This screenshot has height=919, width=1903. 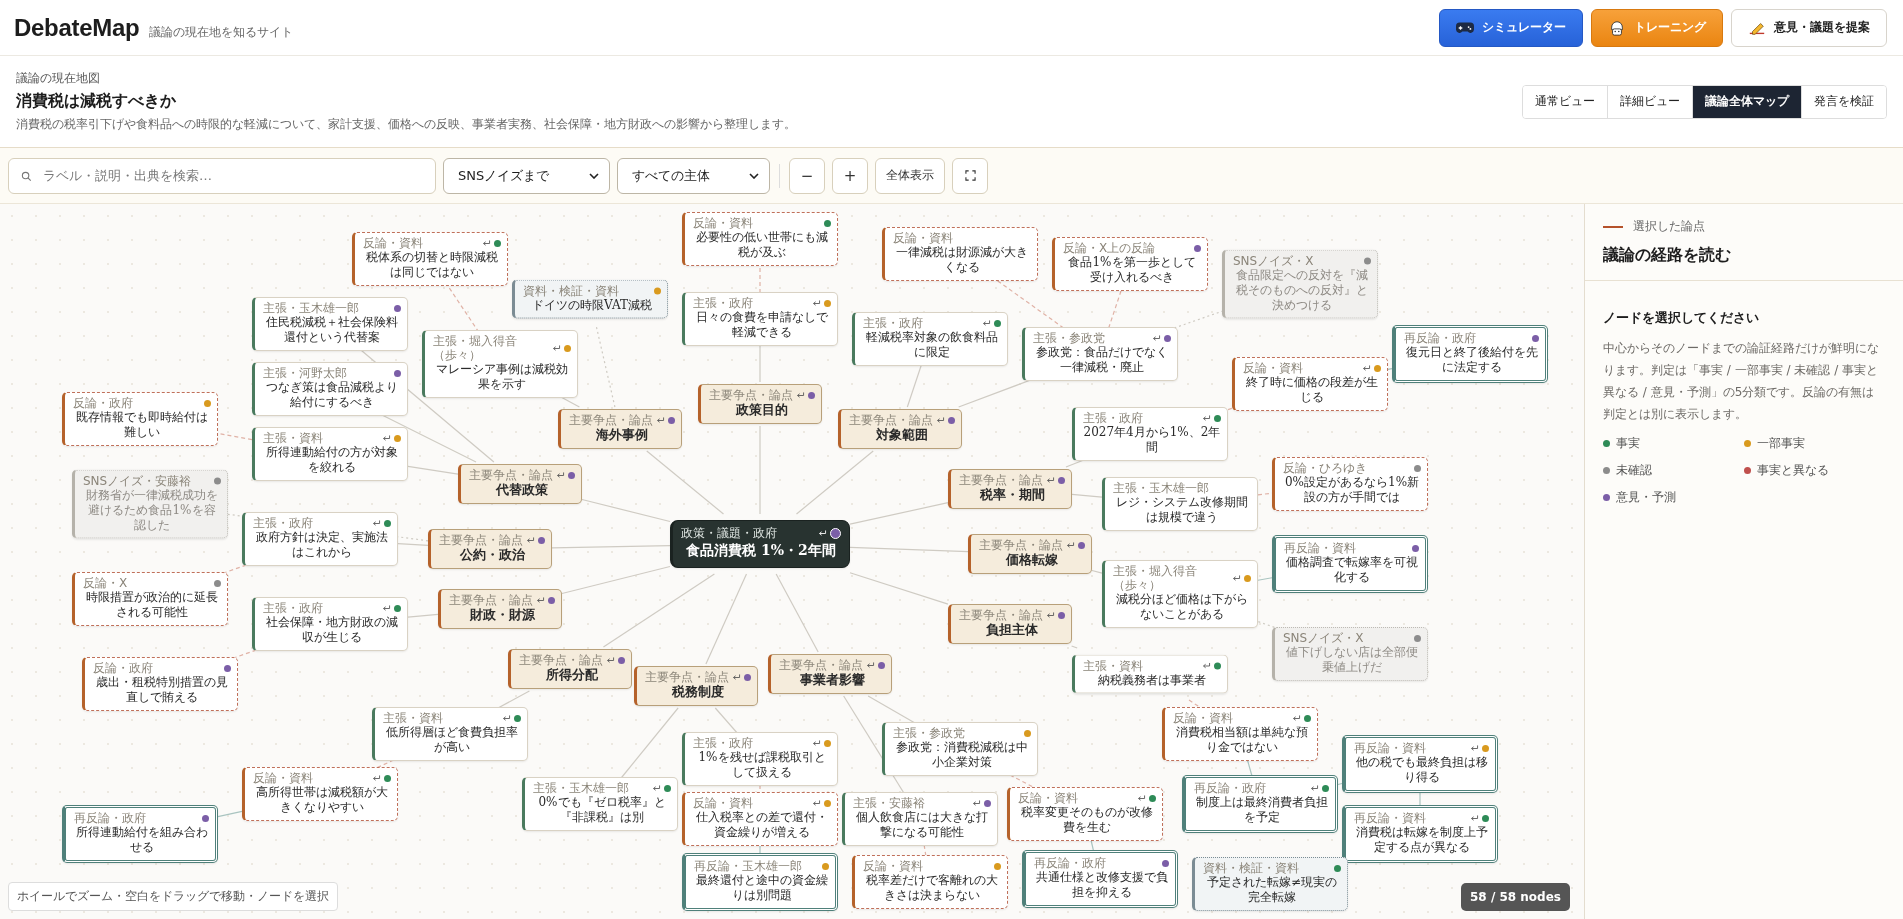 I want to click on claim-node: 主張・参政党 参政党：食品だけでなく一律減税・廃止, so click(x=1100, y=354).